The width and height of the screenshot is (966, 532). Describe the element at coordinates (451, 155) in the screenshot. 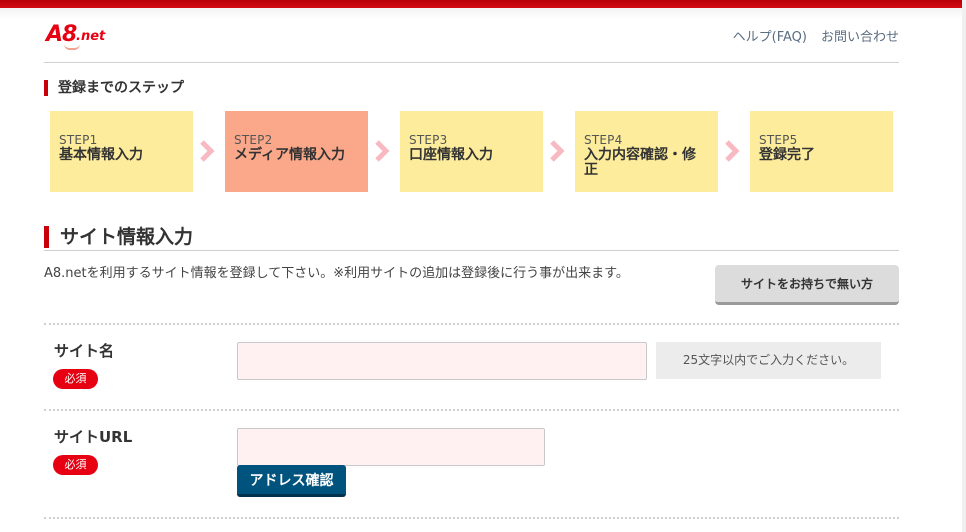

I see `step-label: 口座情報入力` at that location.